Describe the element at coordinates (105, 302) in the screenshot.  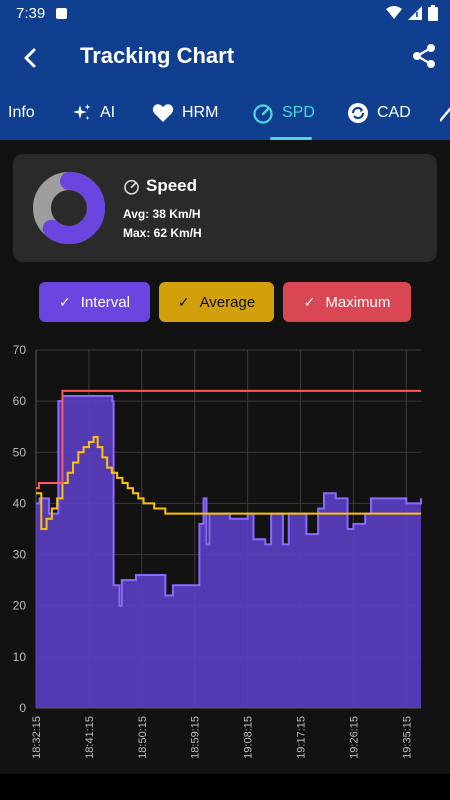
I see `interval-label: Interval` at that location.